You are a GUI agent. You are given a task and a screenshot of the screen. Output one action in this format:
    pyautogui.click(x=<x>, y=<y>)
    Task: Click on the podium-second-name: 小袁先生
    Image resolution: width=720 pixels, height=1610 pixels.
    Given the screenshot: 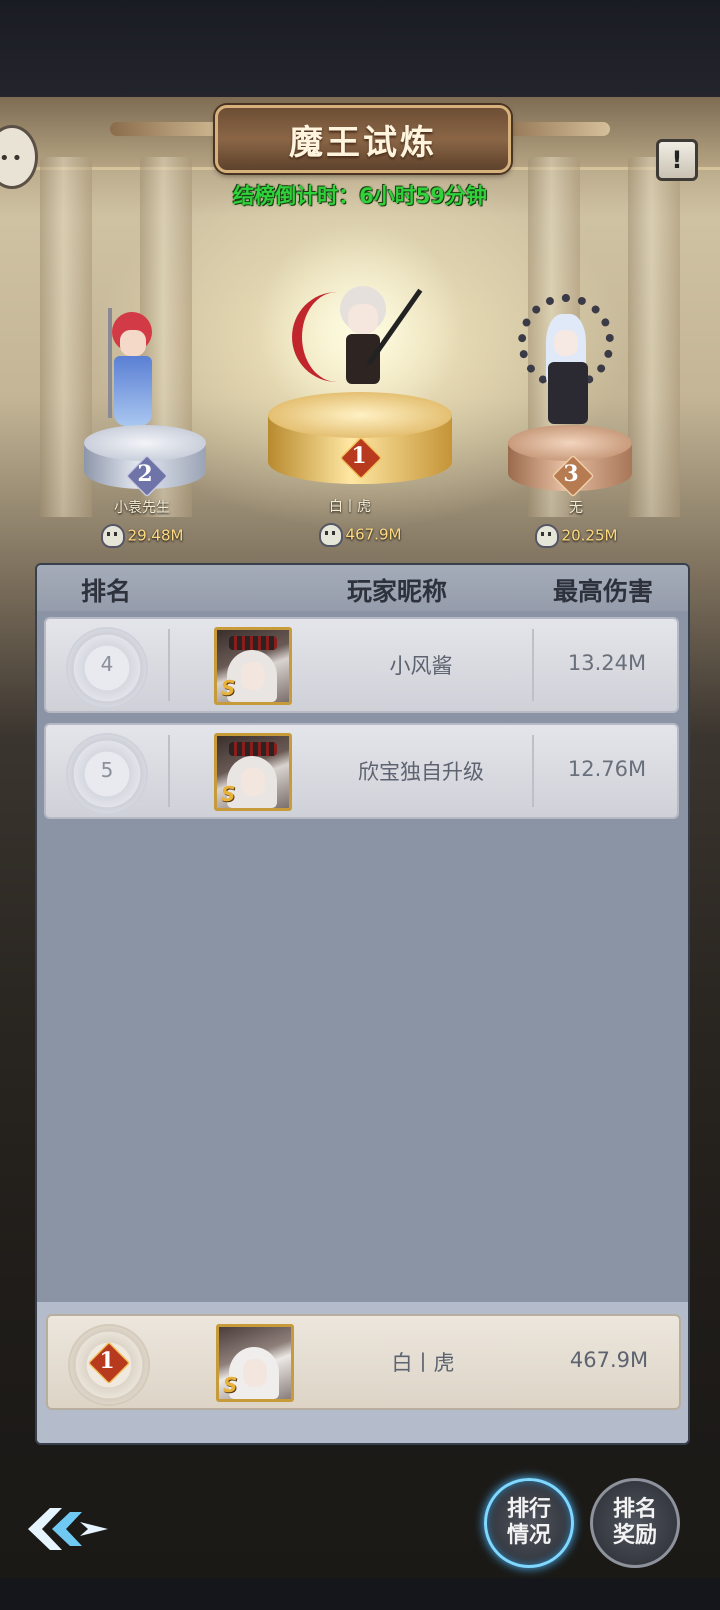 What is the action you would take?
    pyautogui.click(x=142, y=508)
    